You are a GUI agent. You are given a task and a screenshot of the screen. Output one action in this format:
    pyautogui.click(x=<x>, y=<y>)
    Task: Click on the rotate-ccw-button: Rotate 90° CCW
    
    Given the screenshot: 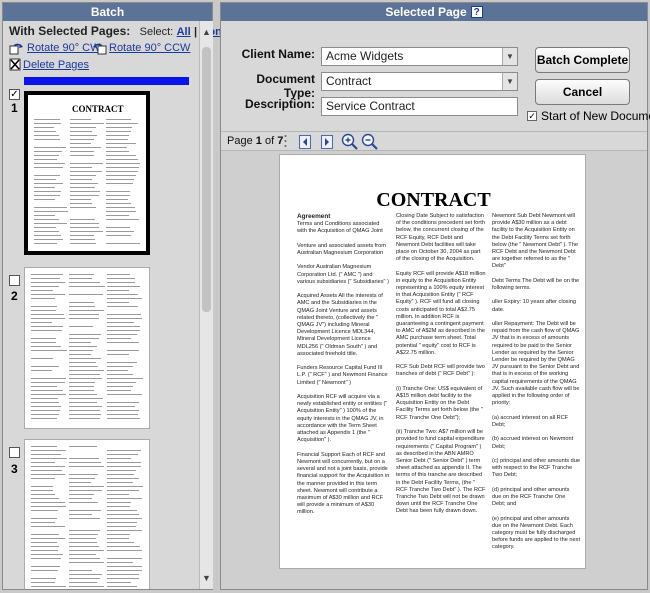 What is the action you would take?
    pyautogui.click(x=140, y=48)
    